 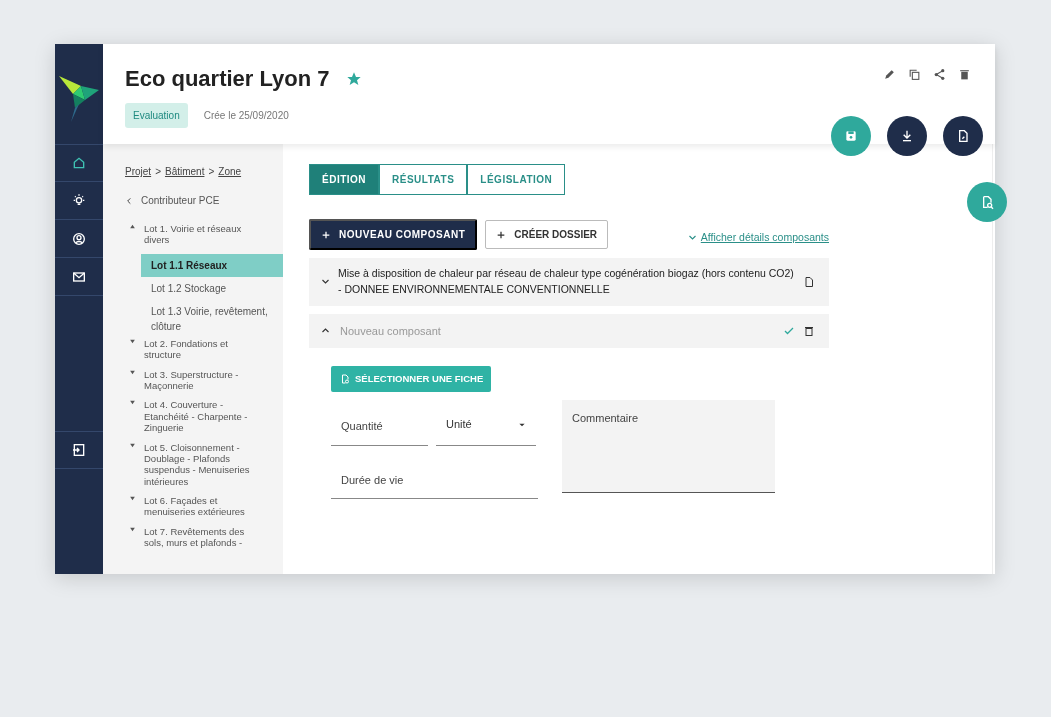 What do you see at coordinates (156, 115) in the screenshot?
I see `status-badge: Evaluation` at bounding box center [156, 115].